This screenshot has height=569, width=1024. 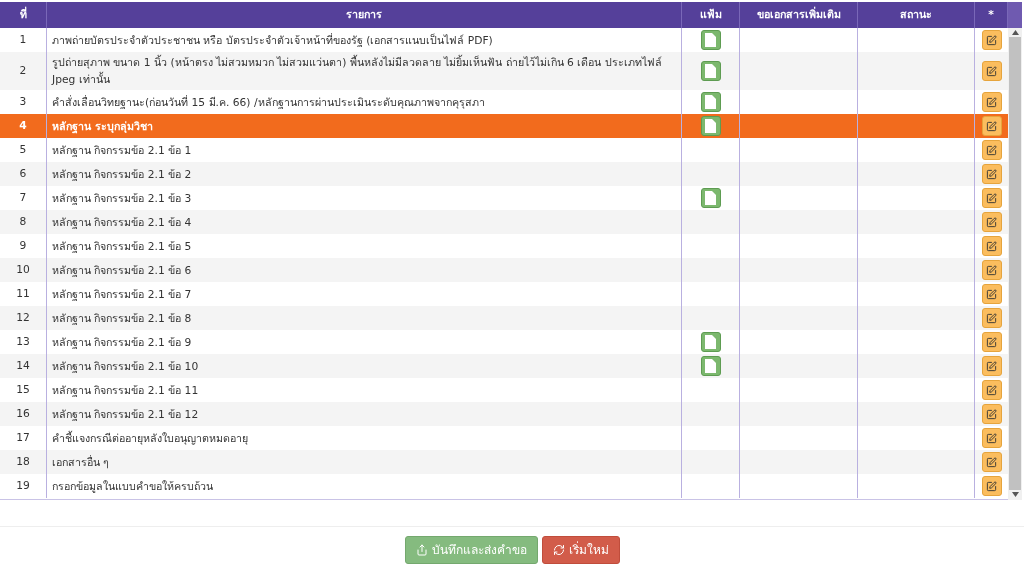 What do you see at coordinates (23, 341) in the screenshot?
I see `row-number: 13` at bounding box center [23, 341].